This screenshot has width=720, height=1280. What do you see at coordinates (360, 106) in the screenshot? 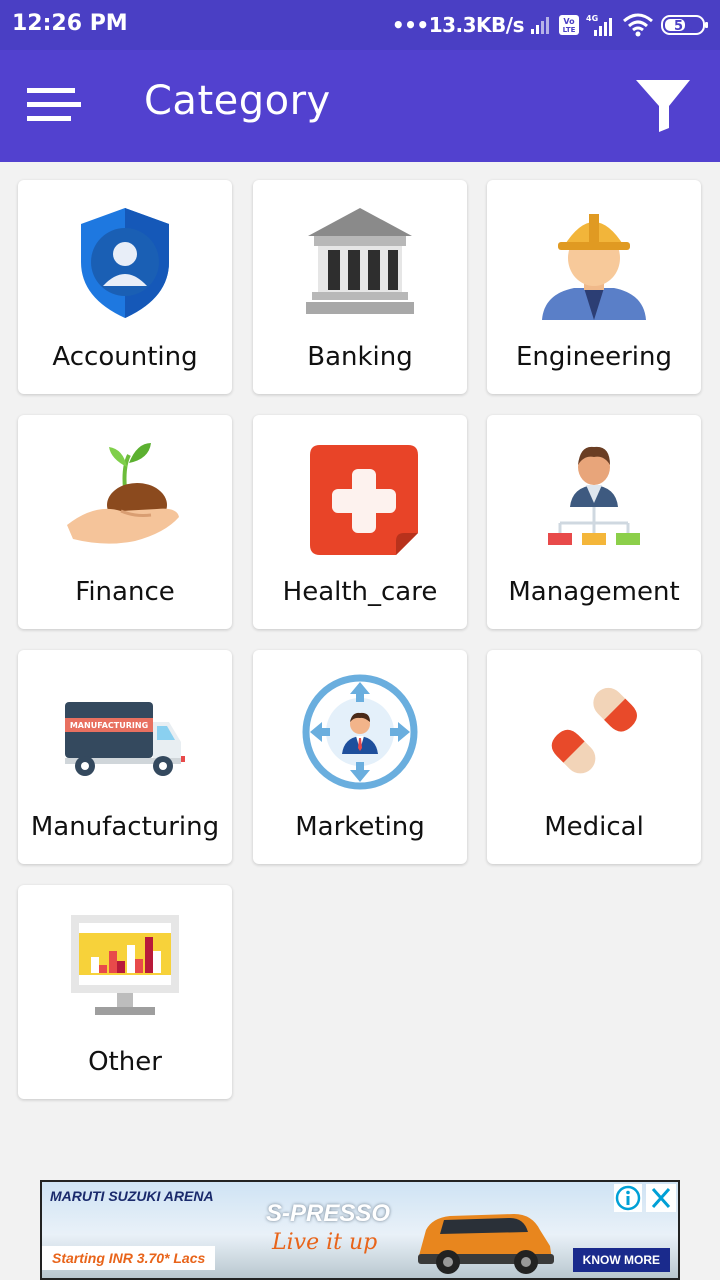
I see `app-bar: Category` at bounding box center [360, 106].